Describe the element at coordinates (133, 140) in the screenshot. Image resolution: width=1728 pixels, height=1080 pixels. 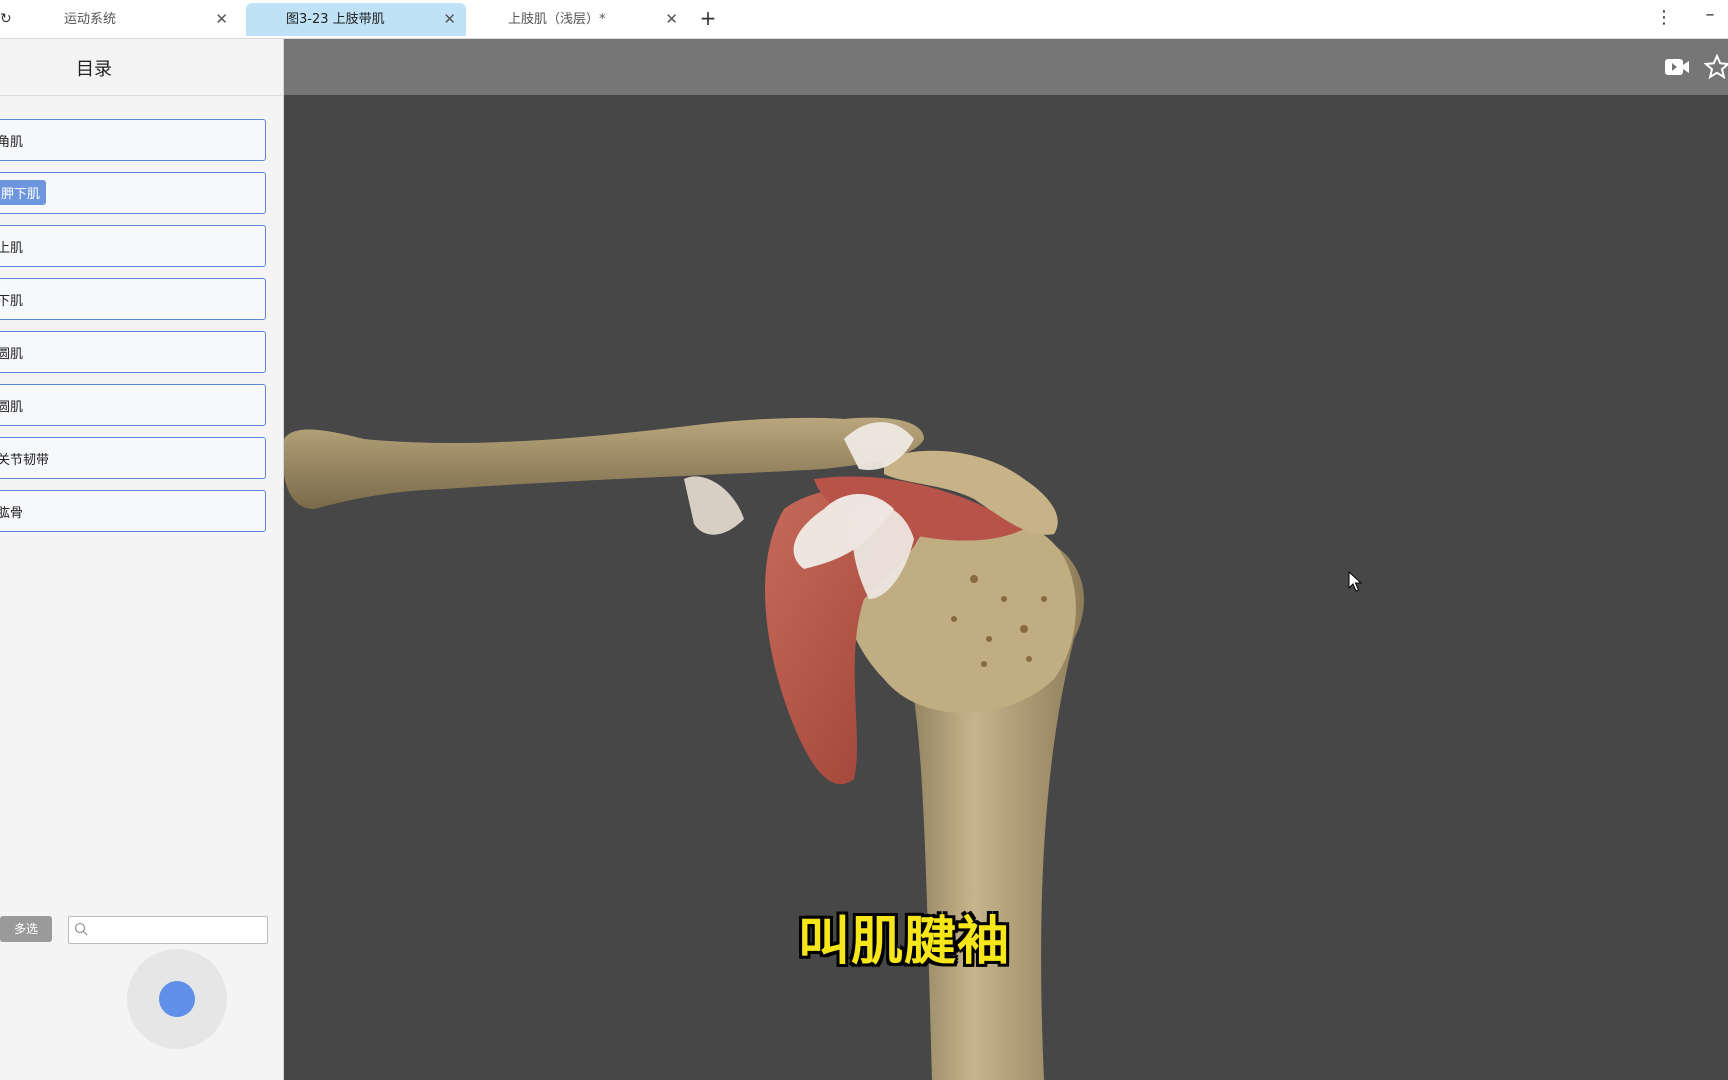
I see `list-item: 角肌` at that location.